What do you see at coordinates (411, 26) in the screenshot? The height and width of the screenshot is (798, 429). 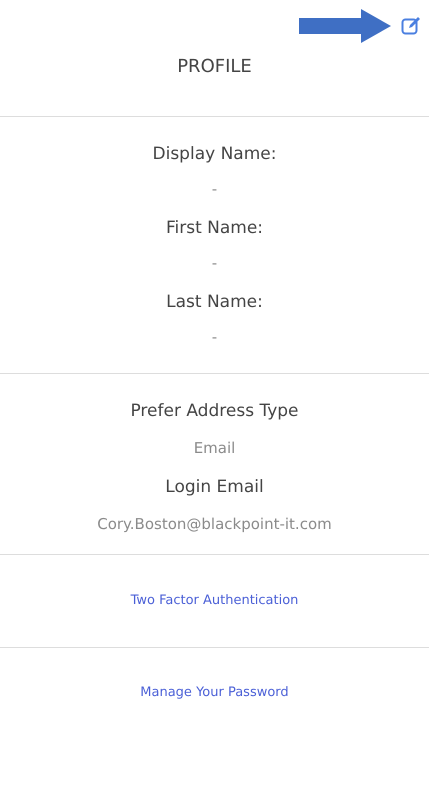 I see `edit-icon` at bounding box center [411, 26].